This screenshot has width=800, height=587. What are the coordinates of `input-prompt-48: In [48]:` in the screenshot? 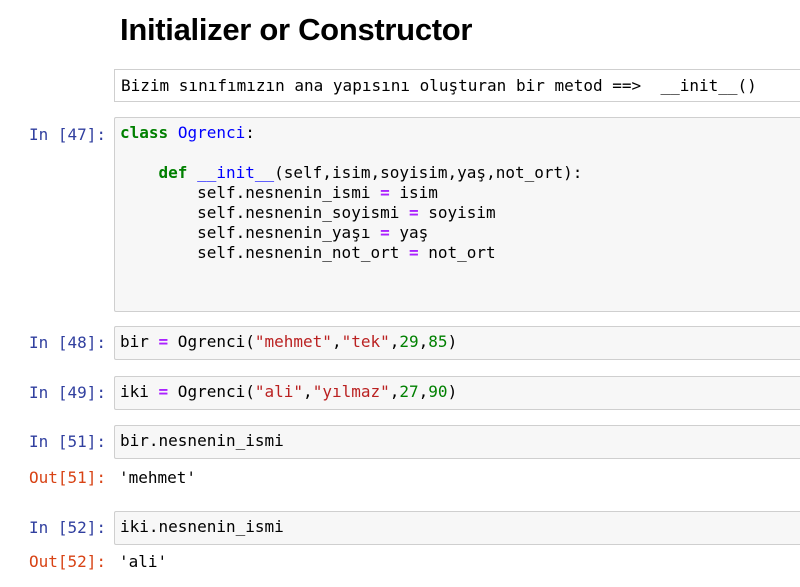 It's located at (67, 342).